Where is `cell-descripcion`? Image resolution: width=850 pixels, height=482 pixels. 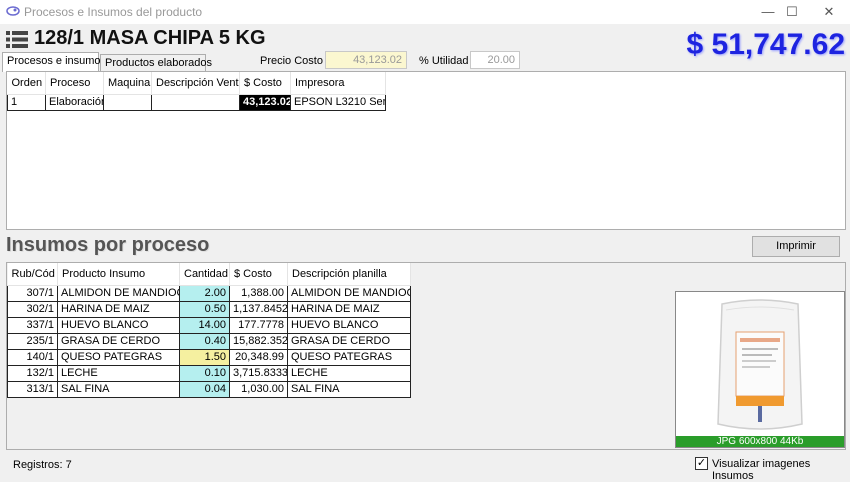
cell-descripcion is located at coordinates (195, 102).